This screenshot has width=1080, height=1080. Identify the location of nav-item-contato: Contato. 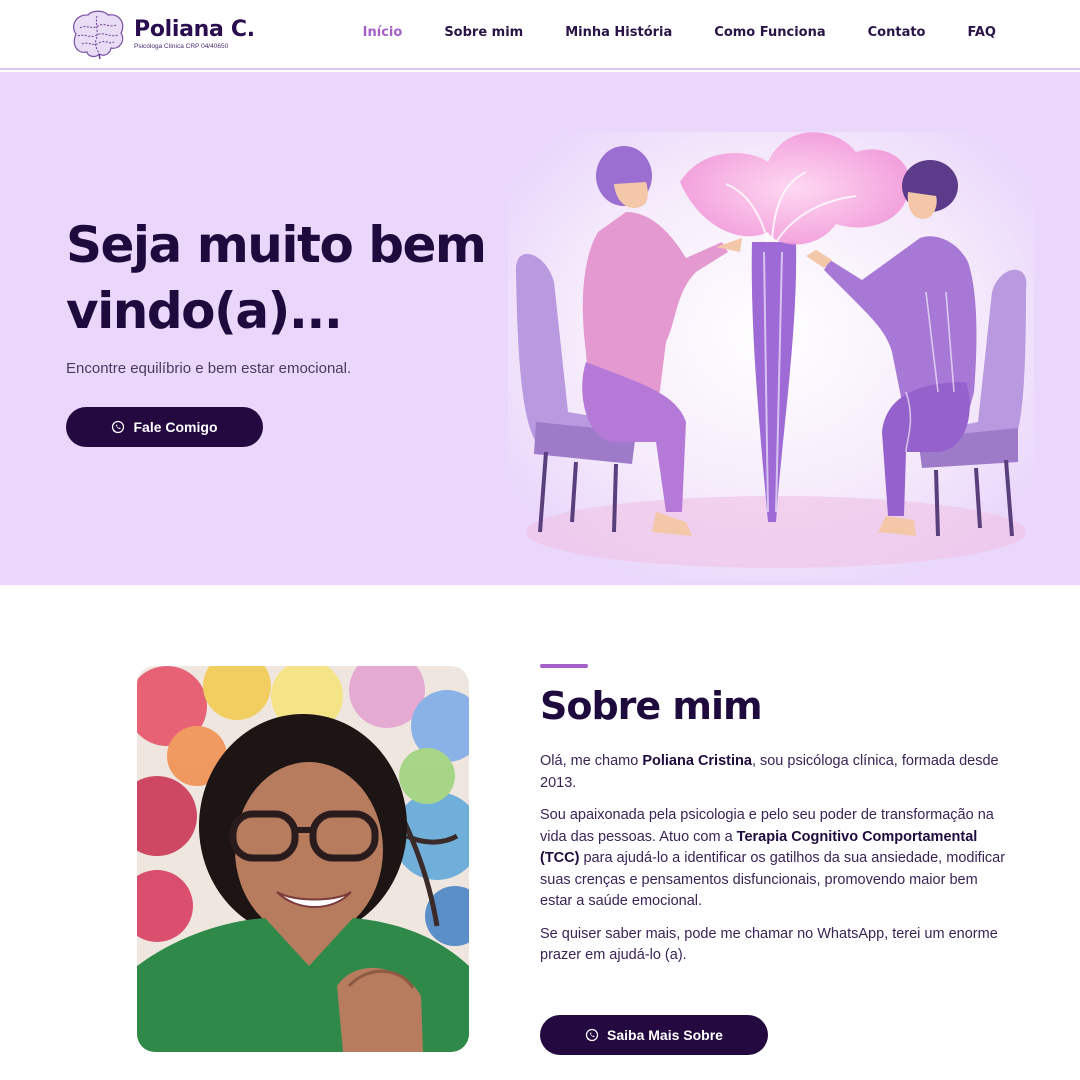
(897, 32).